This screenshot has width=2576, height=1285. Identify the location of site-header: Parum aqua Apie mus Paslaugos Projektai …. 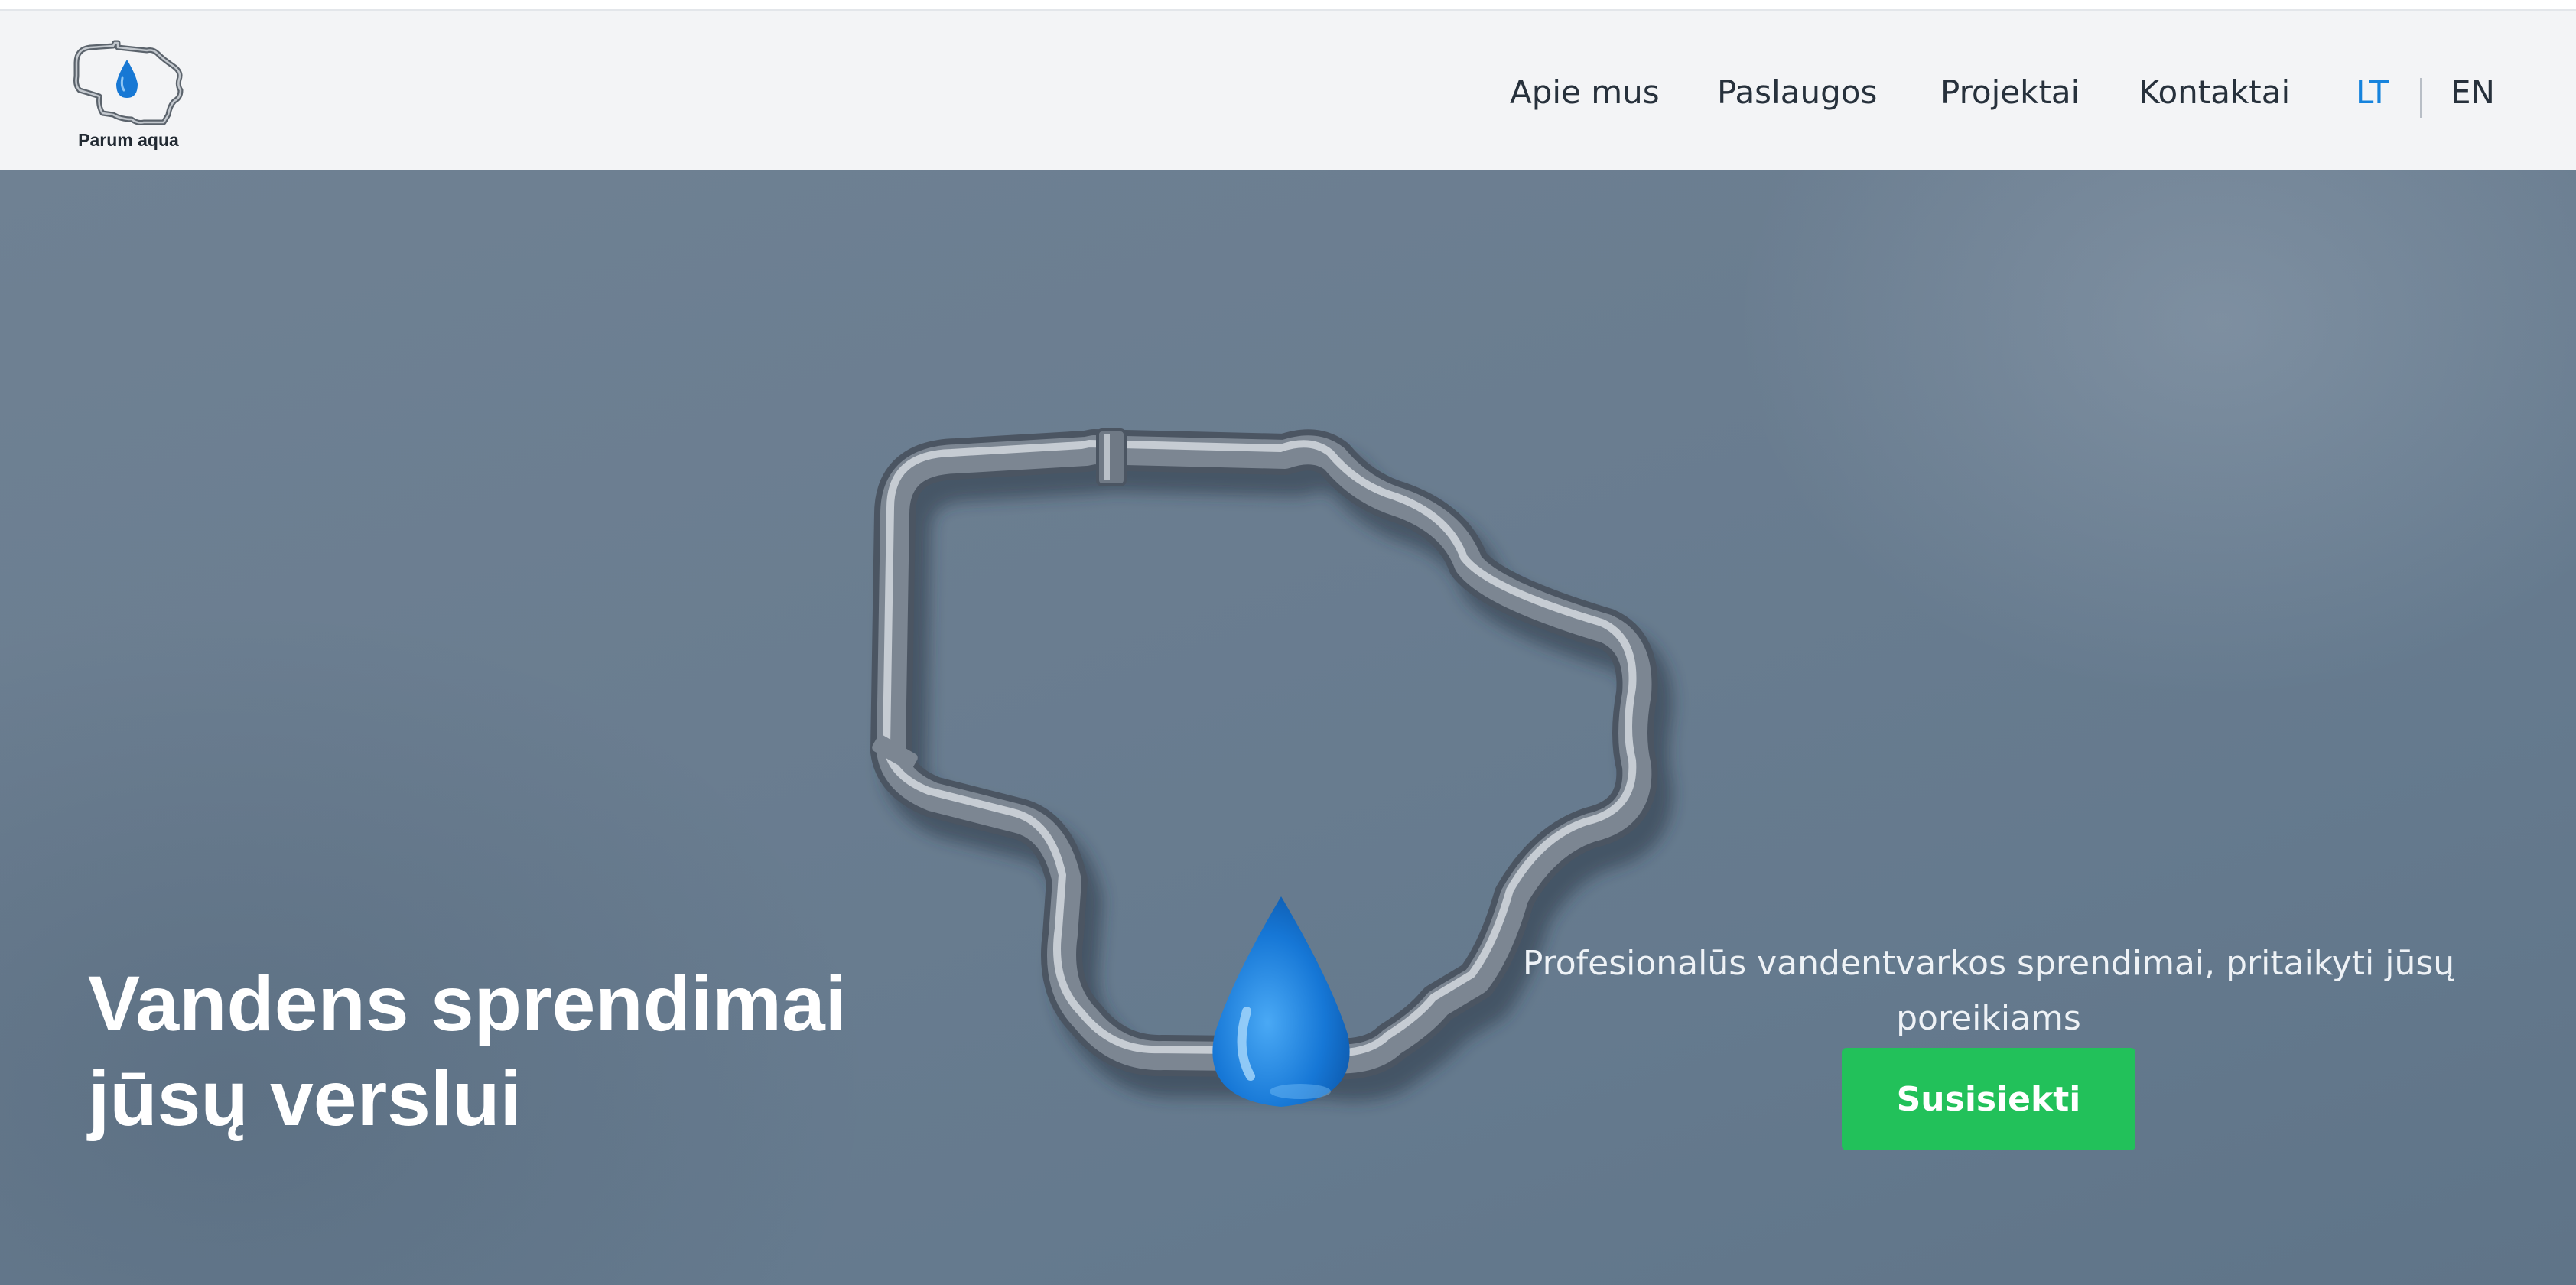
(1288, 91).